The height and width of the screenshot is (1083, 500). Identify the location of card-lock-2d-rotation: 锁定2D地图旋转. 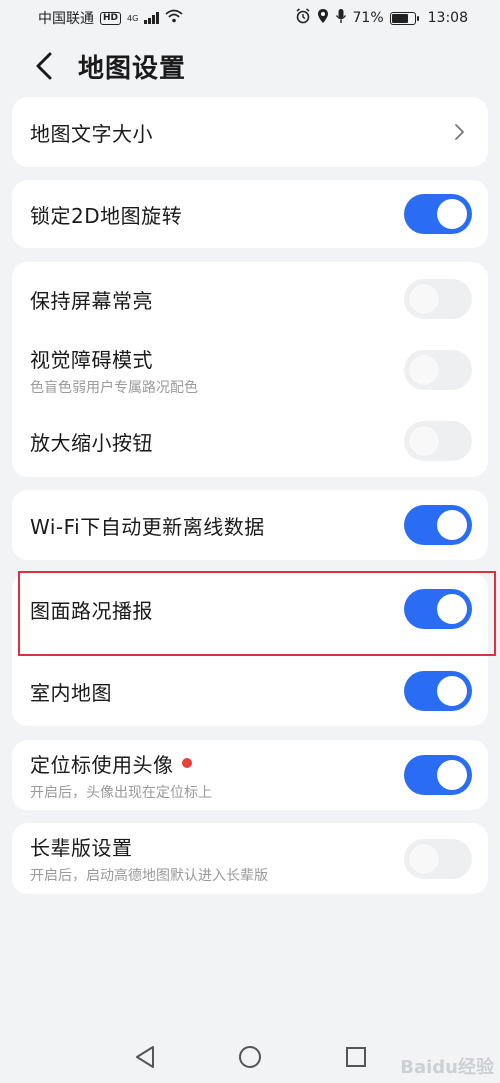
(250, 214).